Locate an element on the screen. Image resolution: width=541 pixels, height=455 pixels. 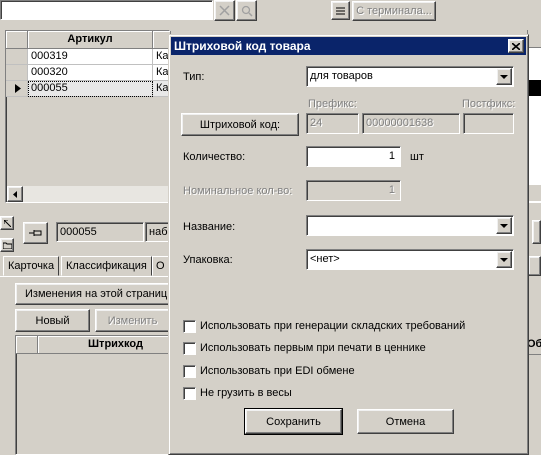
right-grid-fragment is located at coordinates (534, 116).